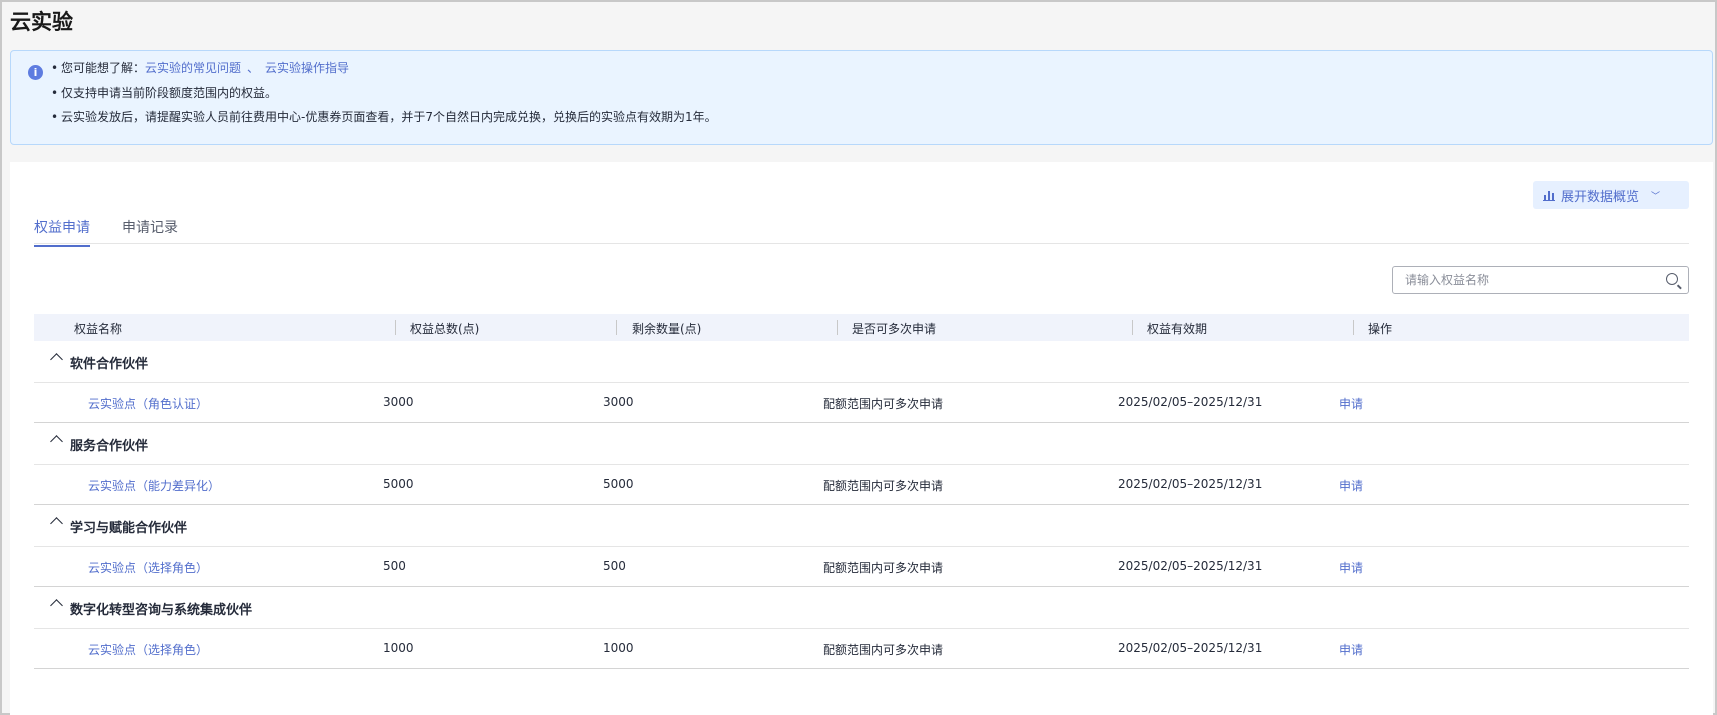 The width and height of the screenshot is (1717, 715). I want to click on chevron-down-icon: ﹀, so click(1656, 196).